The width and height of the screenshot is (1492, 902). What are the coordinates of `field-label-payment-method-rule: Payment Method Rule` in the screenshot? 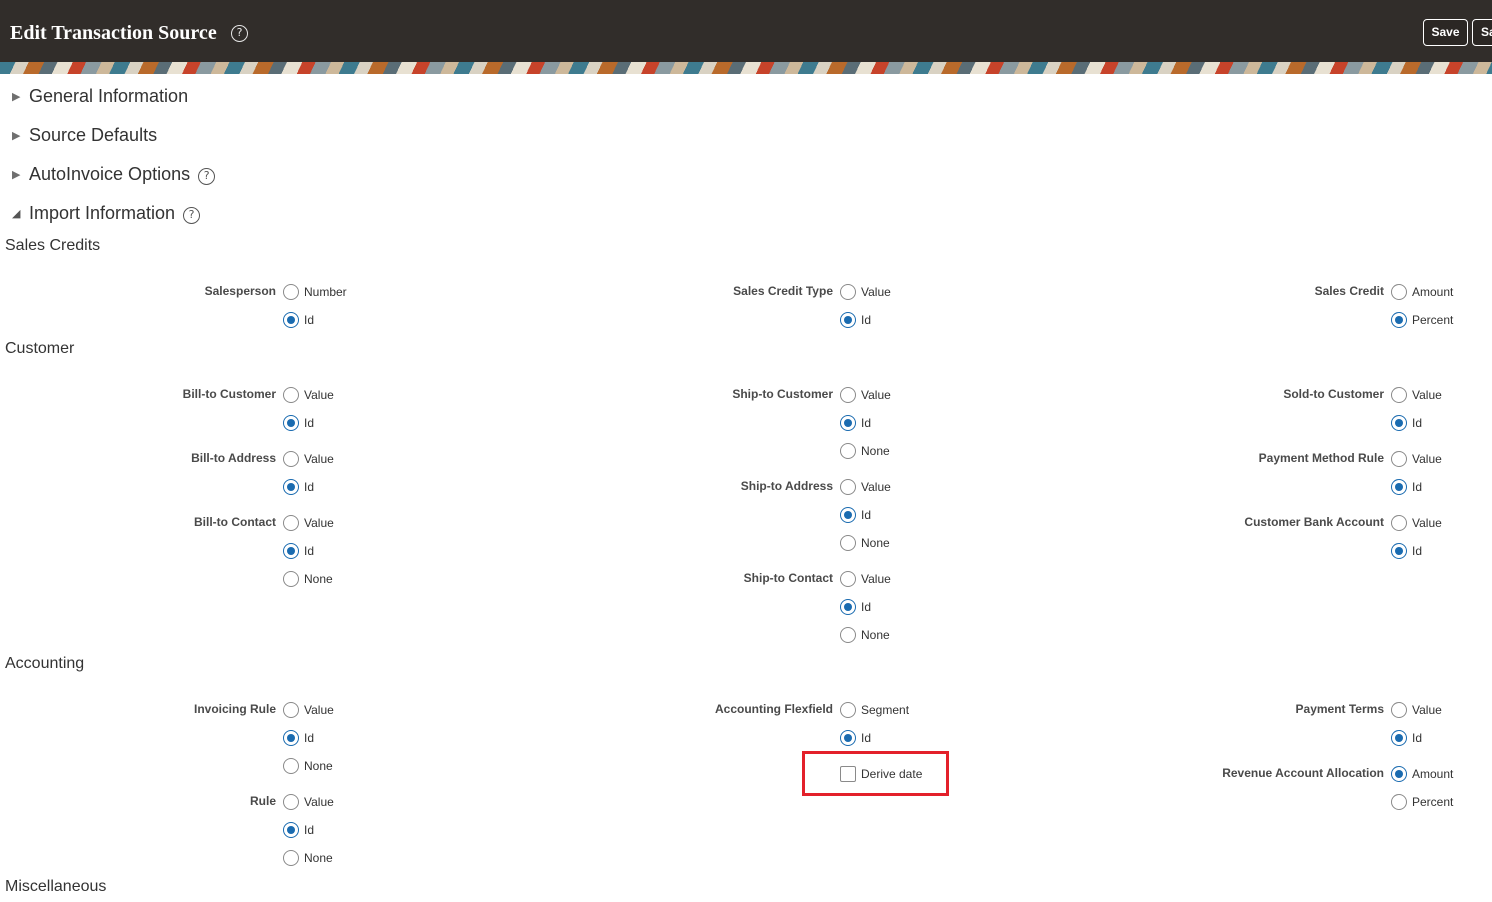 It's located at (1321, 458).